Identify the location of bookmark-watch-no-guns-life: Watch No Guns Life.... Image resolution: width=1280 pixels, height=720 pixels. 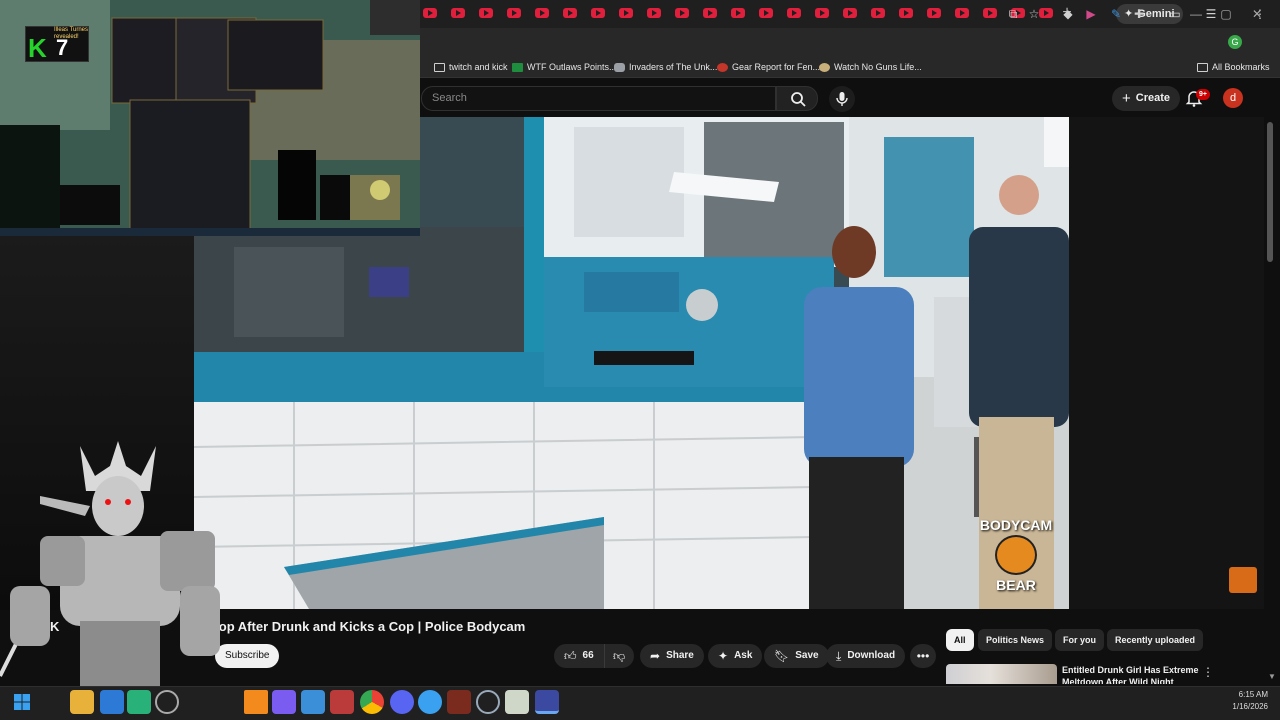
(870, 67).